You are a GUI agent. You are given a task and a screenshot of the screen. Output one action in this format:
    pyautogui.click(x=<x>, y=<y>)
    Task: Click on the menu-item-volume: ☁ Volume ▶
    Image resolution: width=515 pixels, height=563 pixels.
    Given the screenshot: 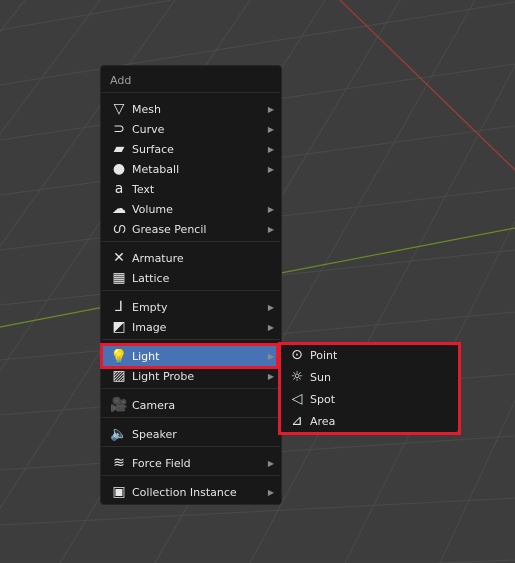 What is the action you would take?
    pyautogui.click(x=191, y=209)
    